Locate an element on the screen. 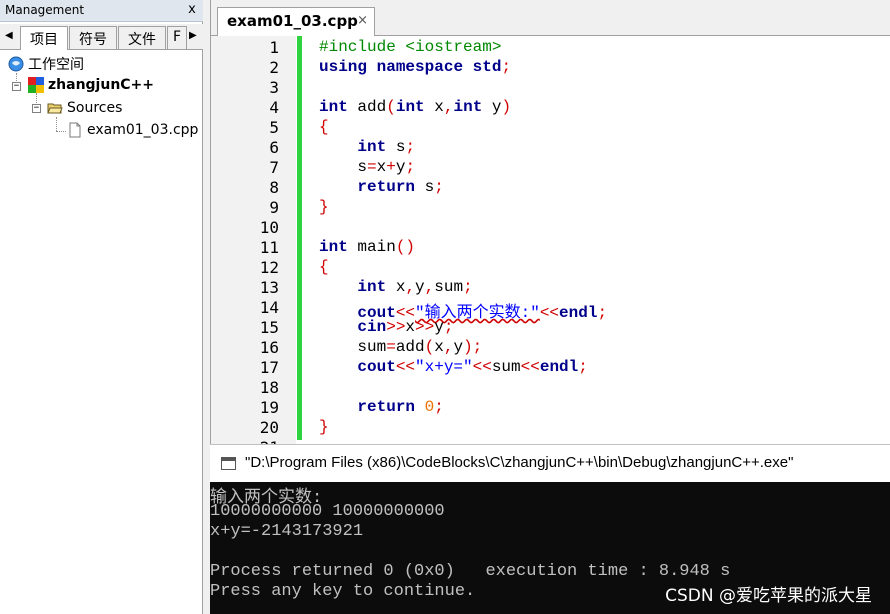  watermark-text: CSDN @爱吃苹果的派大星 is located at coordinates (768, 596).